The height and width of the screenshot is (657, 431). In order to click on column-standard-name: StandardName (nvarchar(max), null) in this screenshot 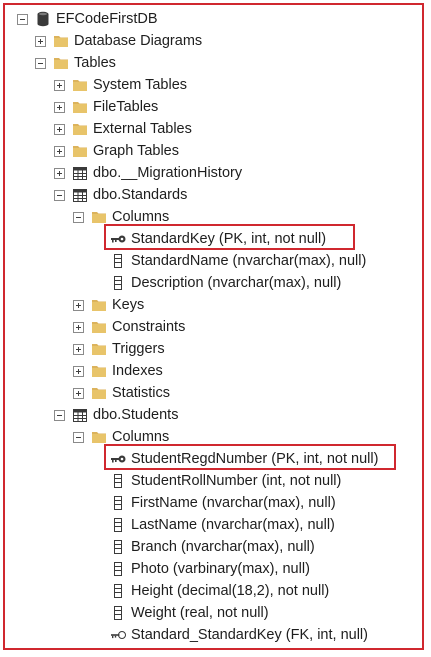, I will do `click(229, 261)`.